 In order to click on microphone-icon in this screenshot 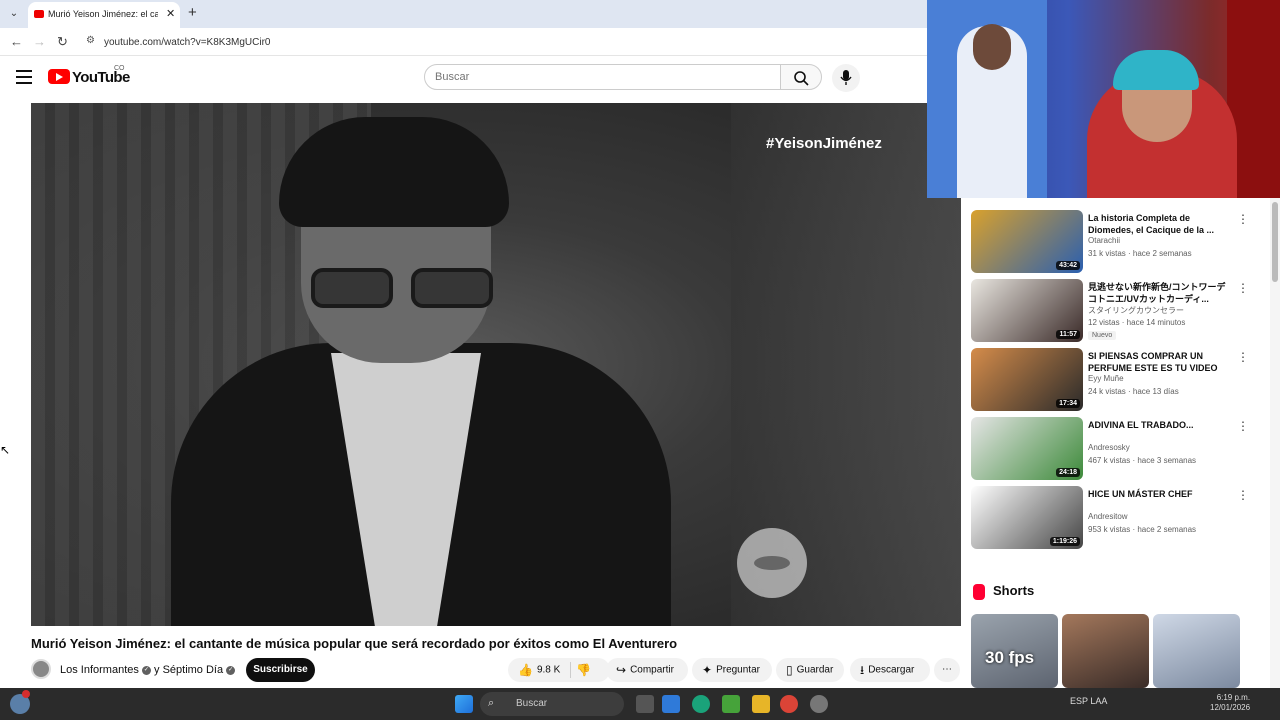, I will do `click(846, 77)`.